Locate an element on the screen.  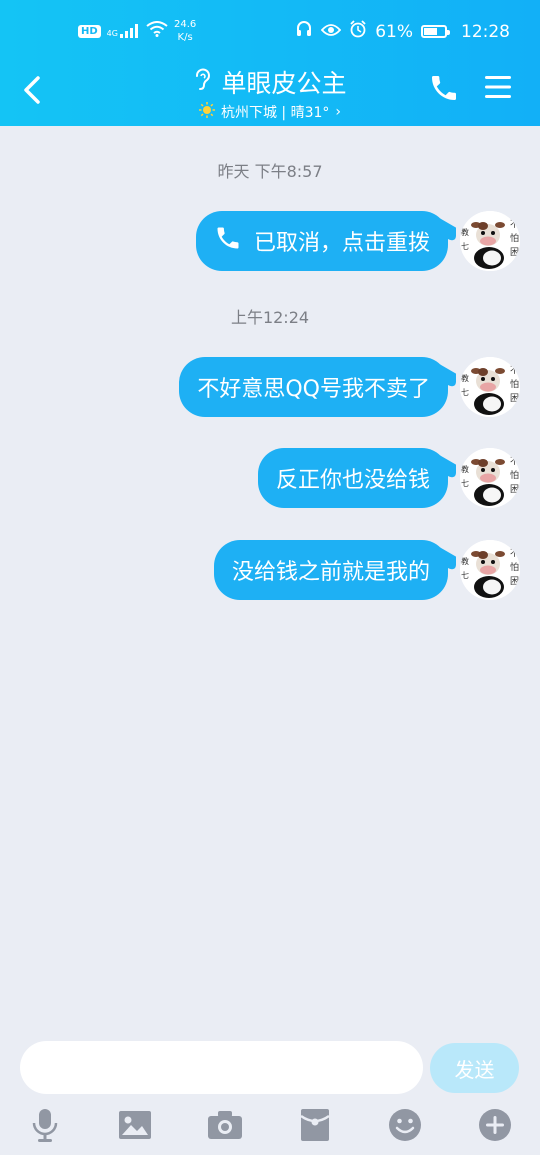
message-text: 已取消，点击重拨 is located at coordinates (341, 243).